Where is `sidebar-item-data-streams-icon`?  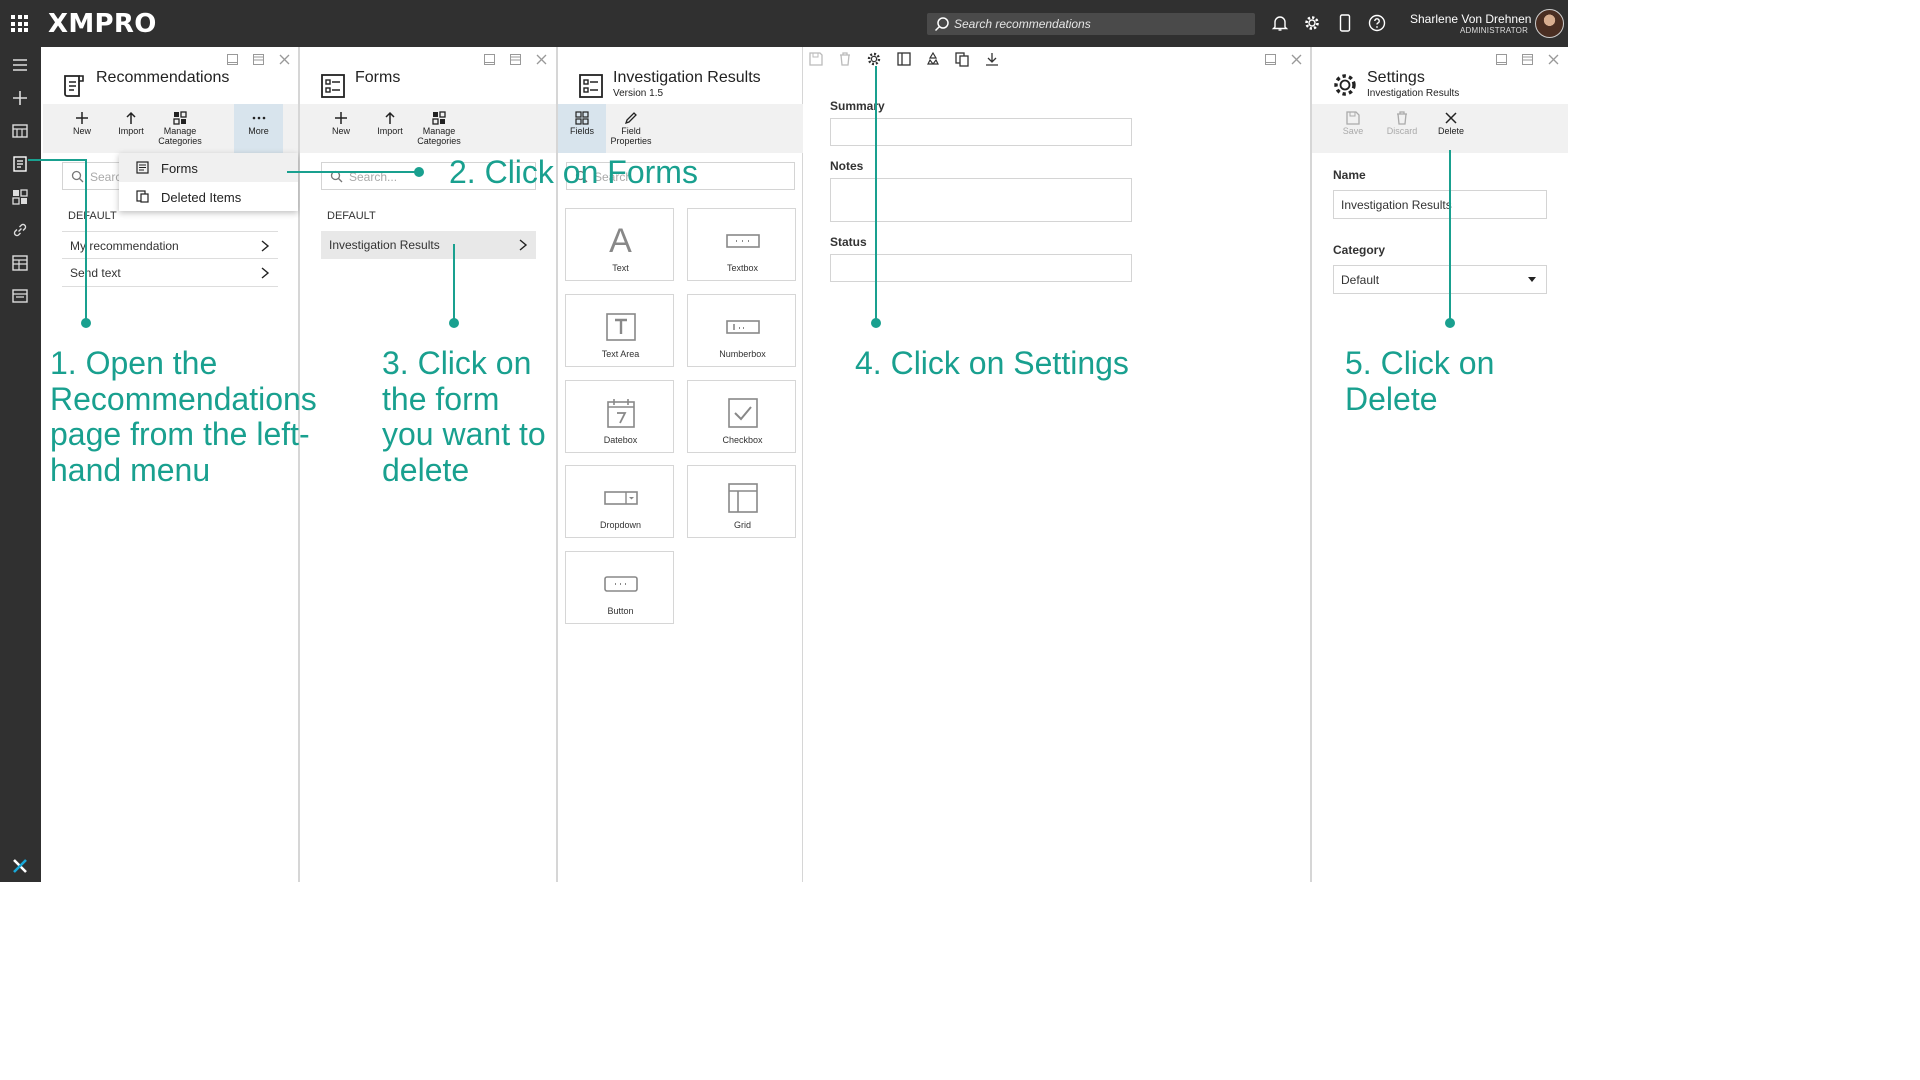 sidebar-item-data-streams-icon is located at coordinates (20, 263).